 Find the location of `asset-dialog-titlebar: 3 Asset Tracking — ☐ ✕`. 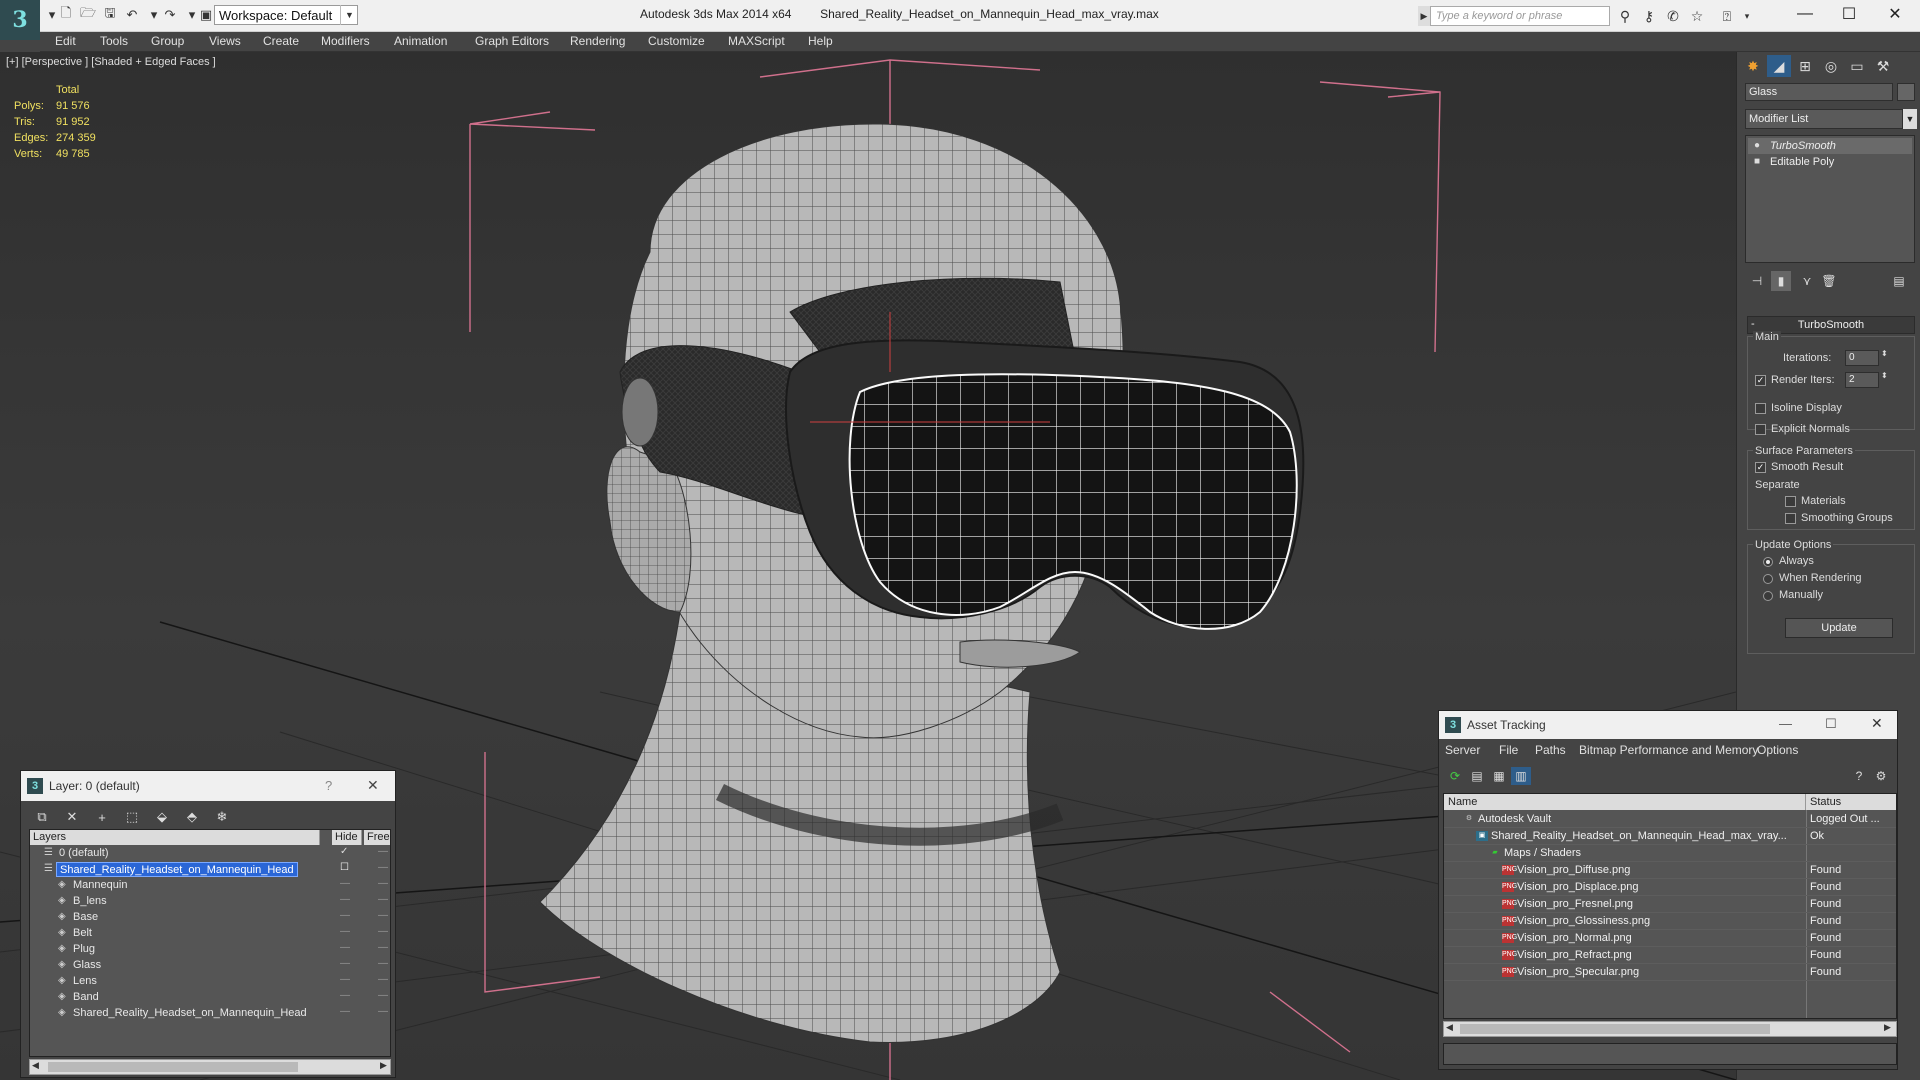

asset-dialog-titlebar: 3 Asset Tracking — ☐ ✕ is located at coordinates (1668, 725).